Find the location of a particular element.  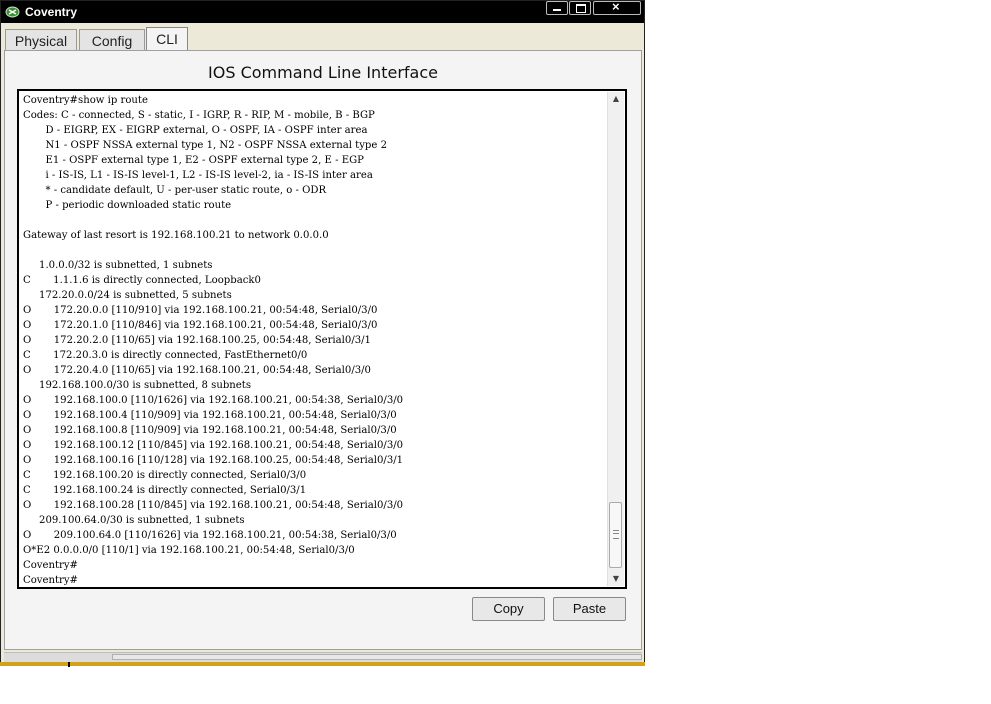

horizontal-scrollbar is located at coordinates (323, 657).